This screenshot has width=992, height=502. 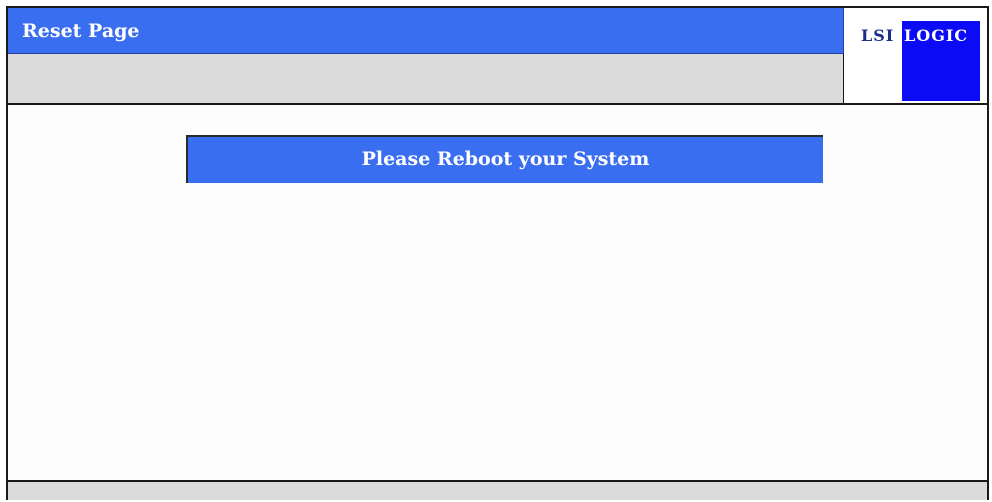 I want to click on logo-text-lsi: LSI, so click(x=878, y=35).